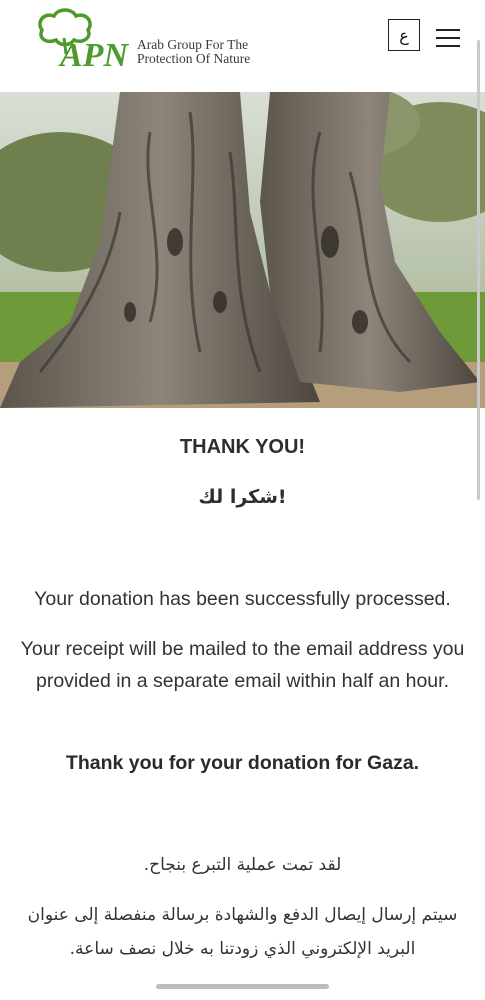  What do you see at coordinates (93, 54) in the screenshot?
I see `logo-apn-text: APN` at bounding box center [93, 54].